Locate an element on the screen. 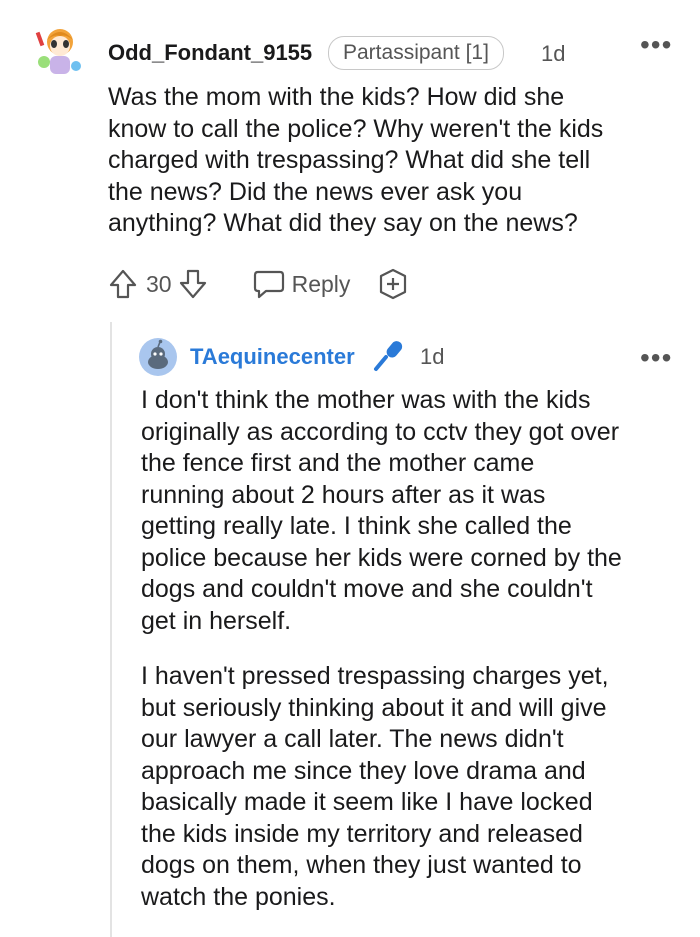 Image resolution: width=700 pixels, height=937 pixels. user-flair: Partassipant [1] is located at coordinates (416, 53).